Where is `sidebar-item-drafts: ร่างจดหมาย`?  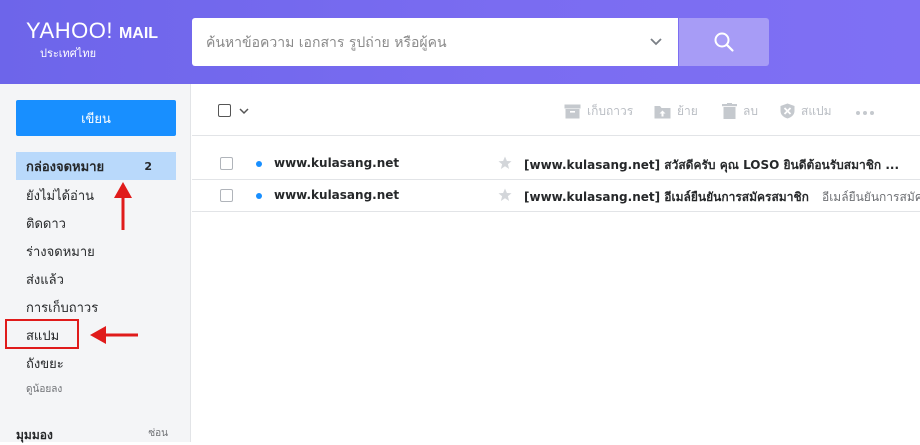
sidebar-item-drafts: ร่างจดหมาย is located at coordinates (96, 251).